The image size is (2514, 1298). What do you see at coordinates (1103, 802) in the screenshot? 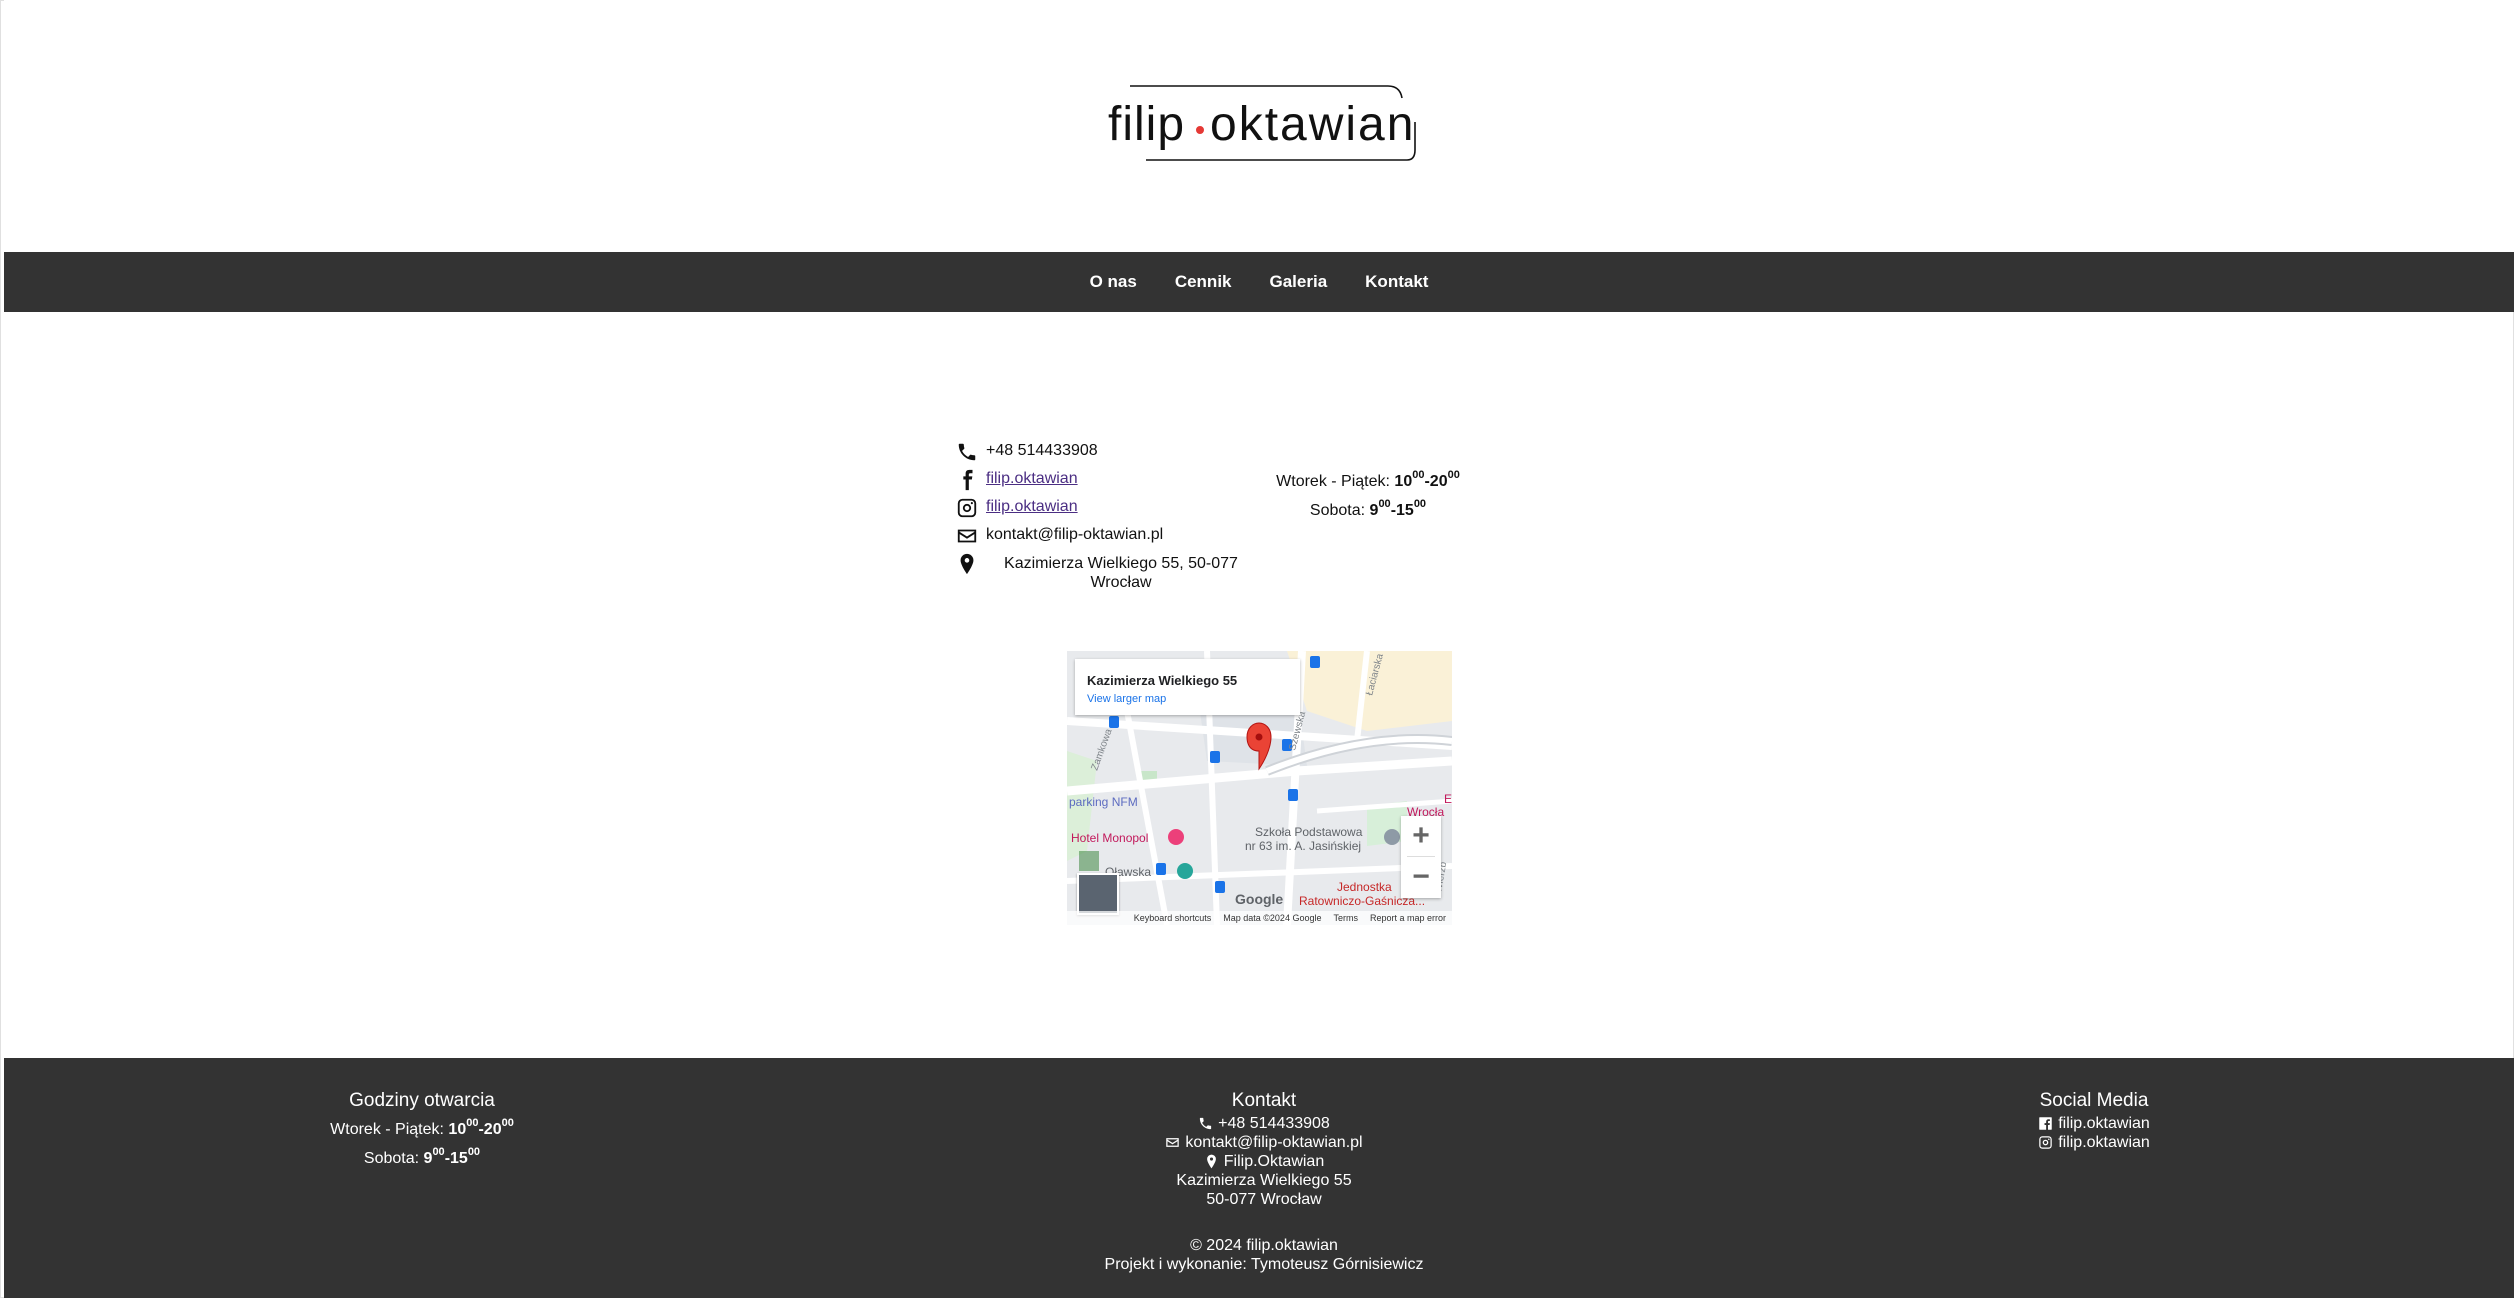
I see `map-label-parking: parking NFM` at bounding box center [1103, 802].